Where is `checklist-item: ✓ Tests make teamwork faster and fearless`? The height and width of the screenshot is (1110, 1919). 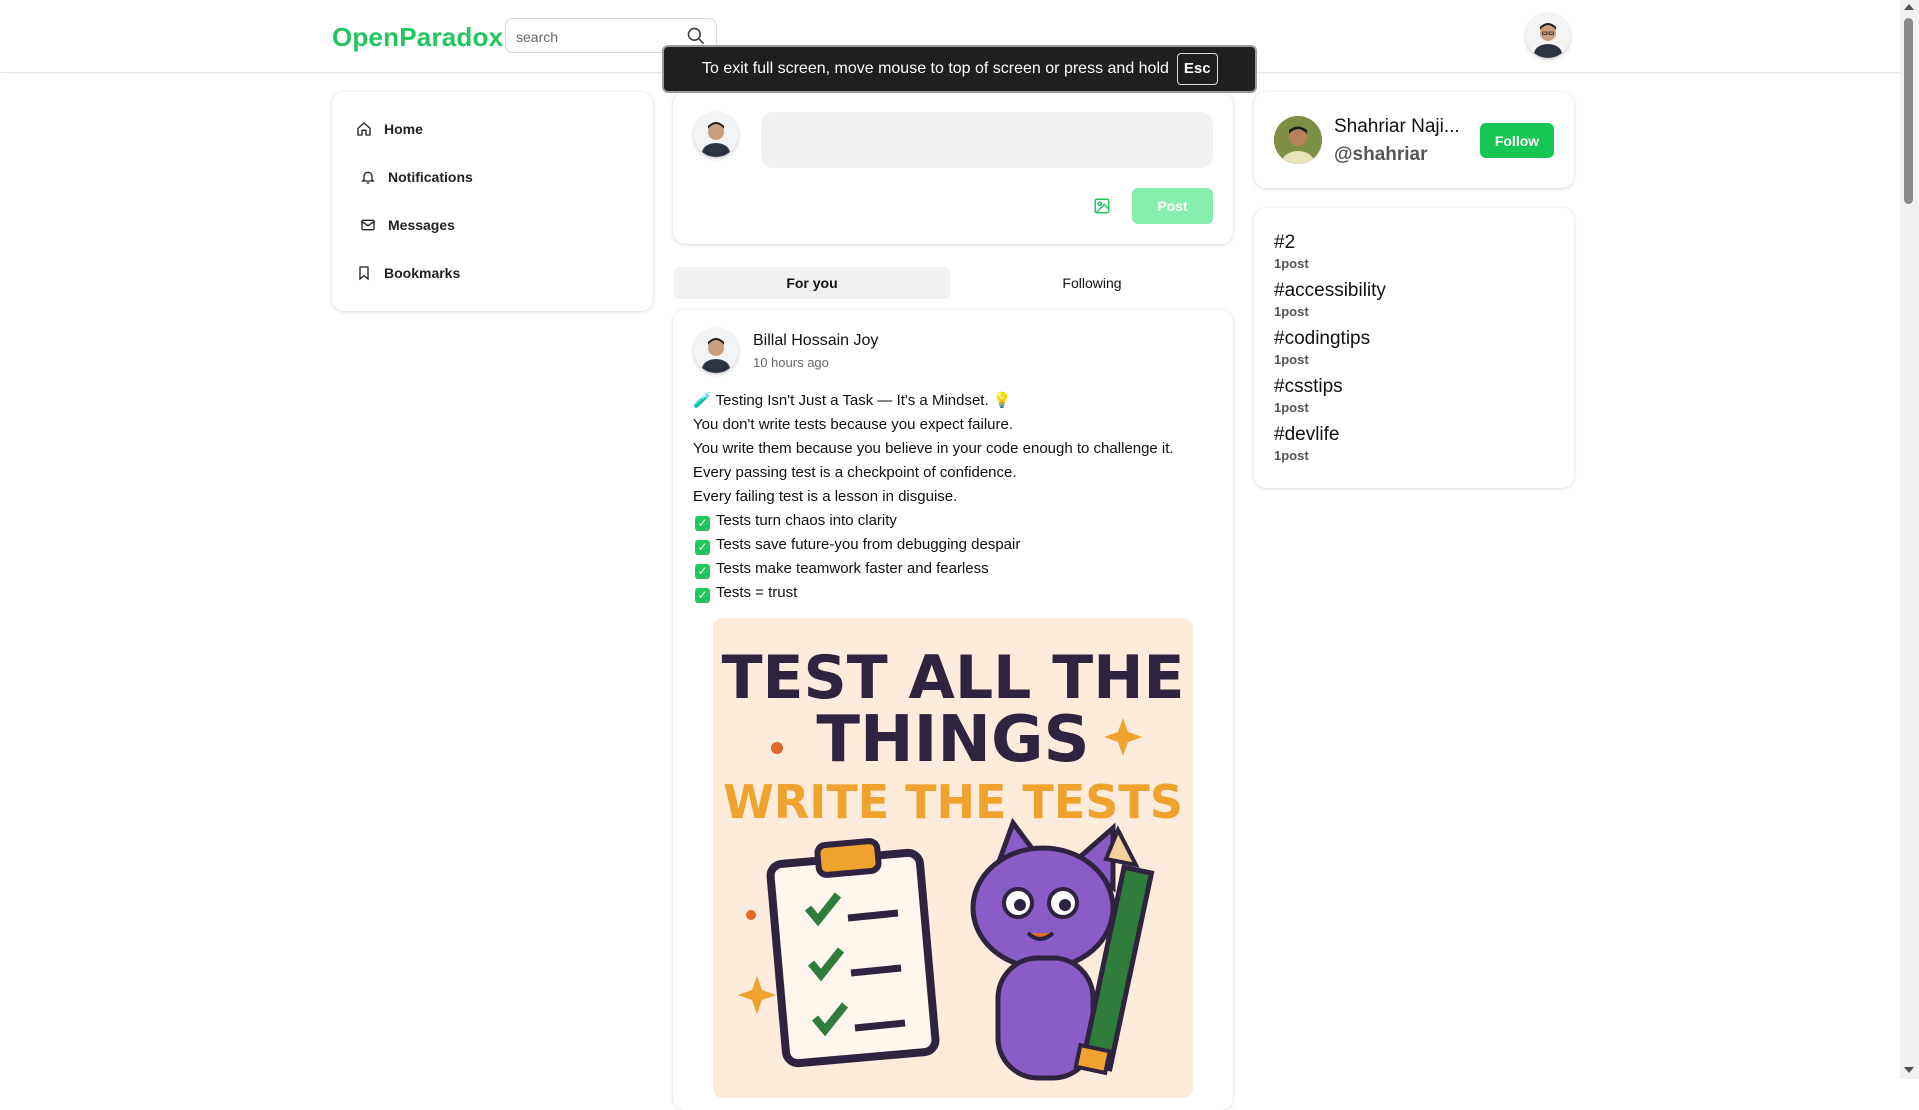 checklist-item: ✓ Tests make teamwork faster and fearless is located at coordinates (955, 569).